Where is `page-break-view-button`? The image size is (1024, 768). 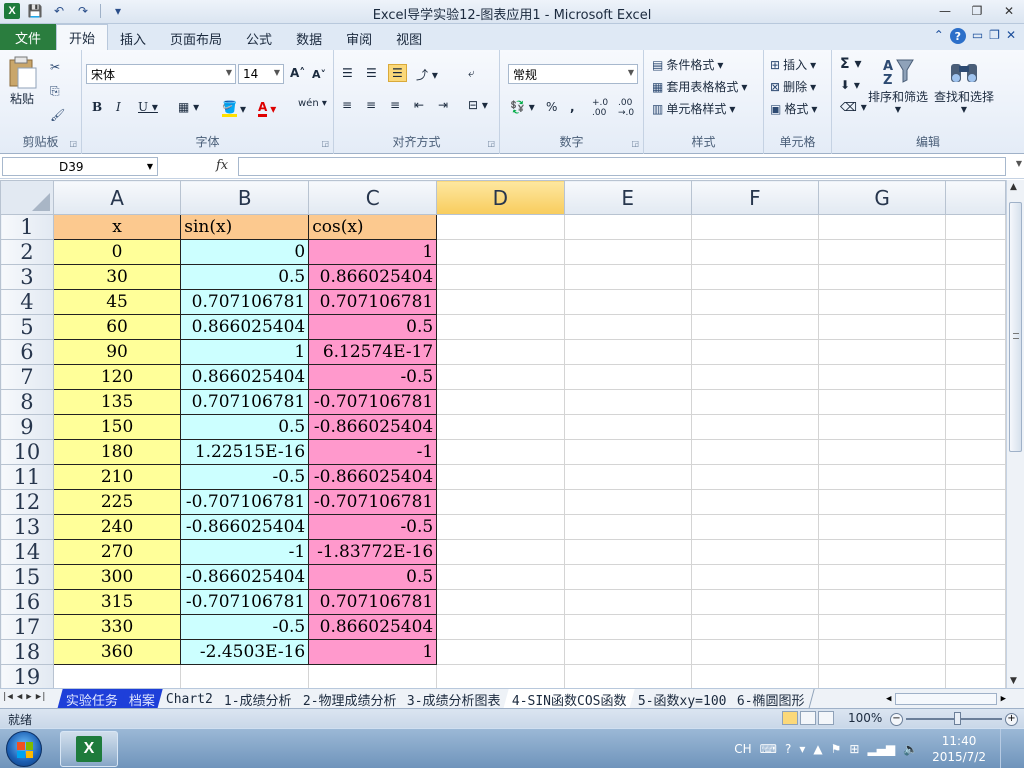
page-break-view-button is located at coordinates (826, 718).